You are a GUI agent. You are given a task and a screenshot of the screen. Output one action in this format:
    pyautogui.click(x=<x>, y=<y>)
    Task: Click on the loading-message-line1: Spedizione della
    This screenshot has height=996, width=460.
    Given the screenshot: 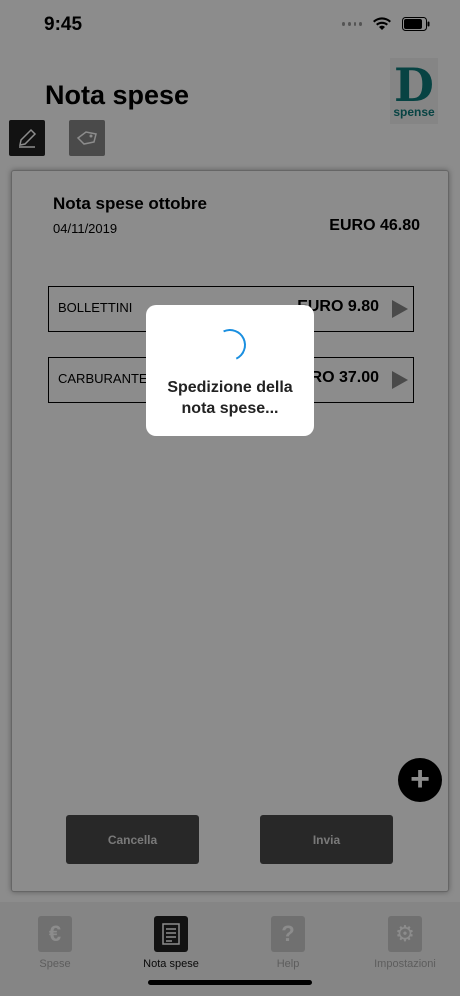 What is the action you would take?
    pyautogui.click(x=230, y=387)
    